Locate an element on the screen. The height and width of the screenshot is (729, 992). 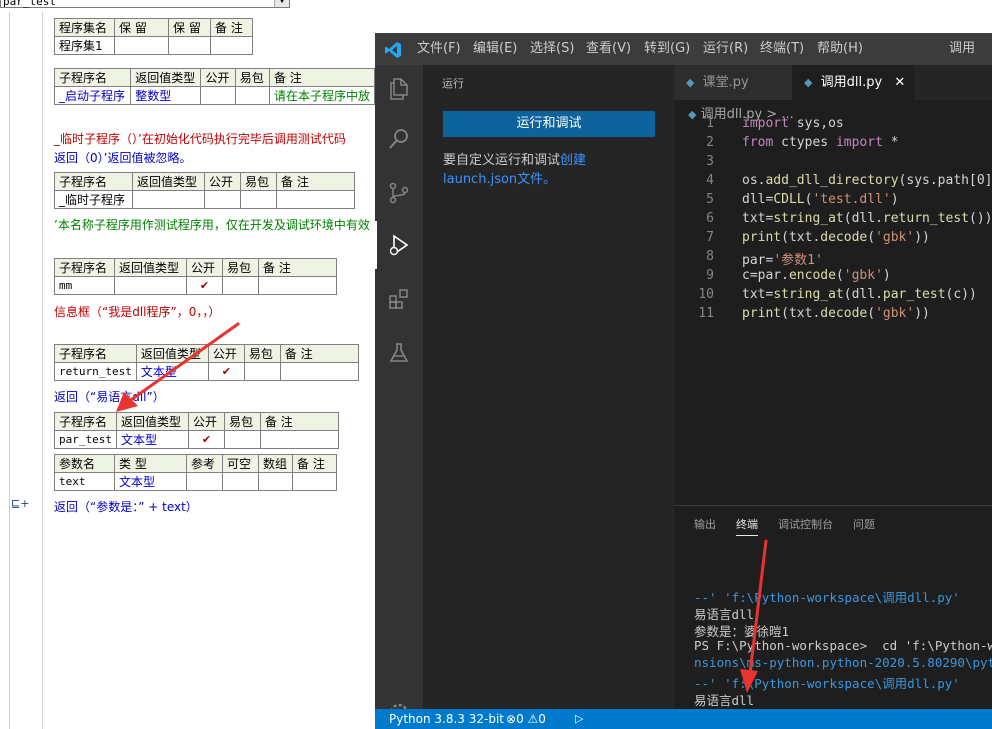
status-bar: Python 3.8.3 32-bit ⊗0 ⚠0 ▷ is located at coordinates (683, 719).